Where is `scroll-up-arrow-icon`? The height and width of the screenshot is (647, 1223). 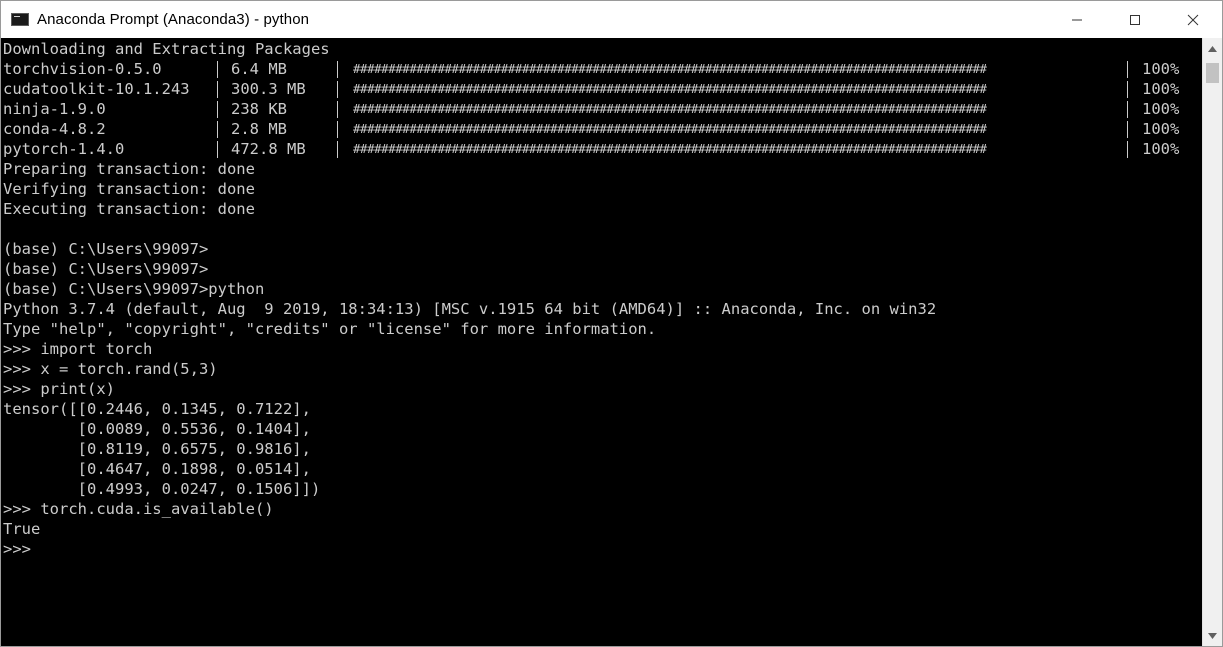 scroll-up-arrow-icon is located at coordinates (1212, 48).